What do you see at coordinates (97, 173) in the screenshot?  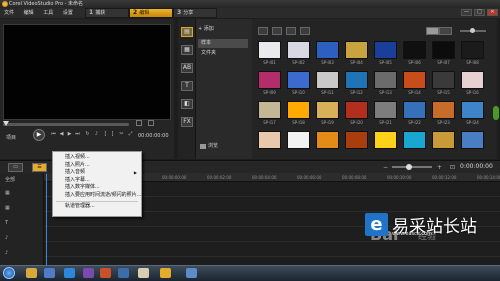 I see `menu-item-insert-audio: 插入音频 ▶` at bounding box center [97, 173].